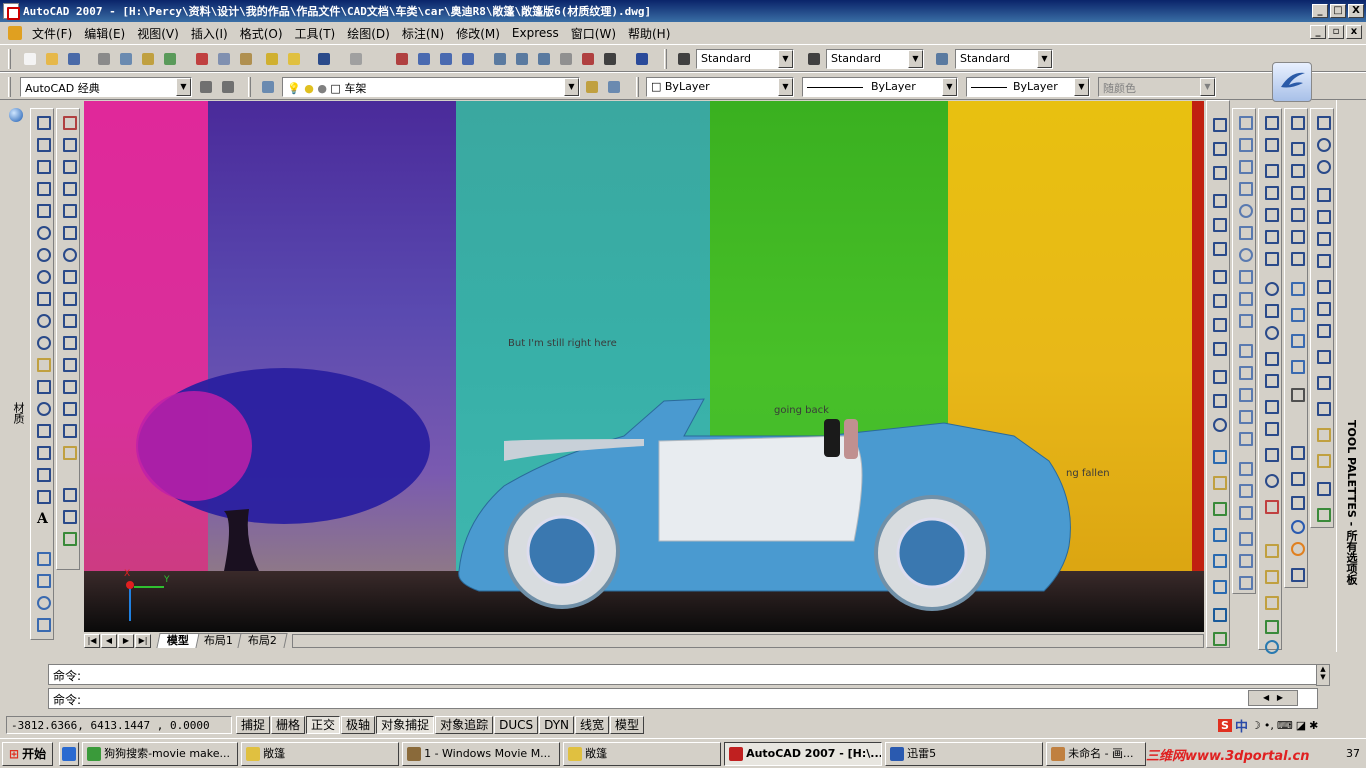 This screenshot has height=768, width=1366. What do you see at coordinates (1296, 547) in the screenshot?
I see `ucs-object-icon` at bounding box center [1296, 547].